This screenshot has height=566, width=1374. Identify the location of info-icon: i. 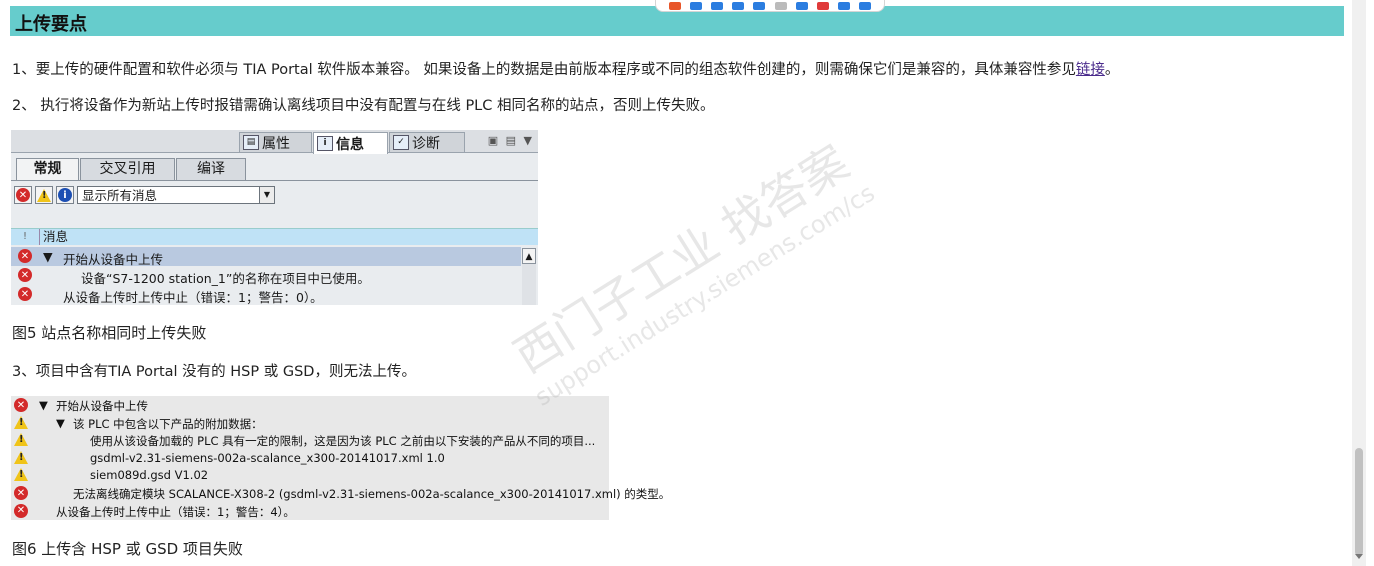
(65, 195).